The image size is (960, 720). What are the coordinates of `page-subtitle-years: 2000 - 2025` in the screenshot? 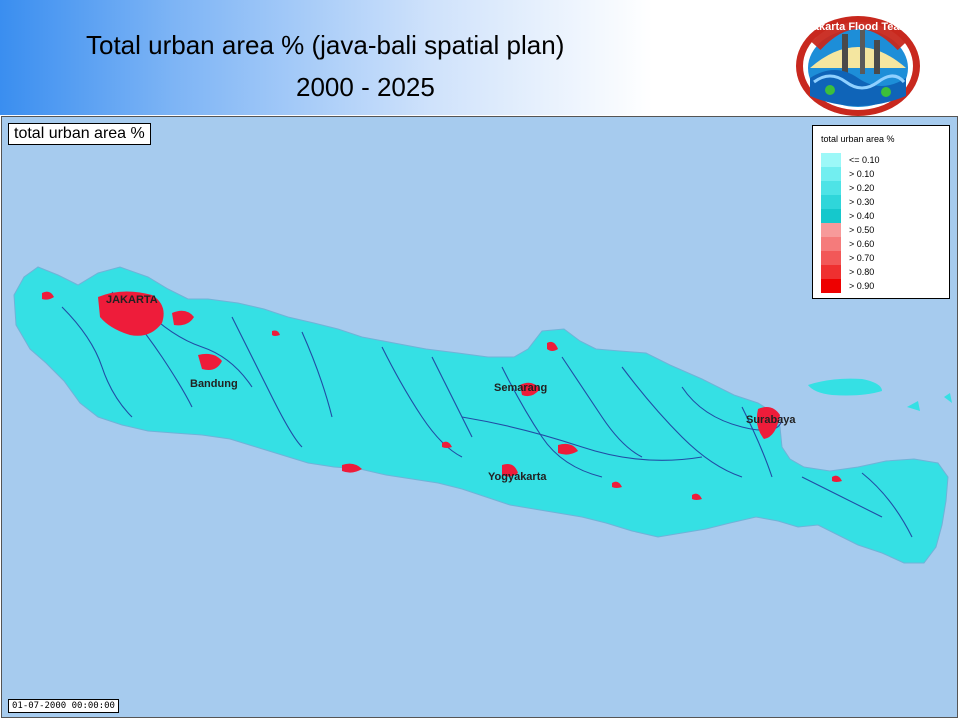 It's located at (365, 87).